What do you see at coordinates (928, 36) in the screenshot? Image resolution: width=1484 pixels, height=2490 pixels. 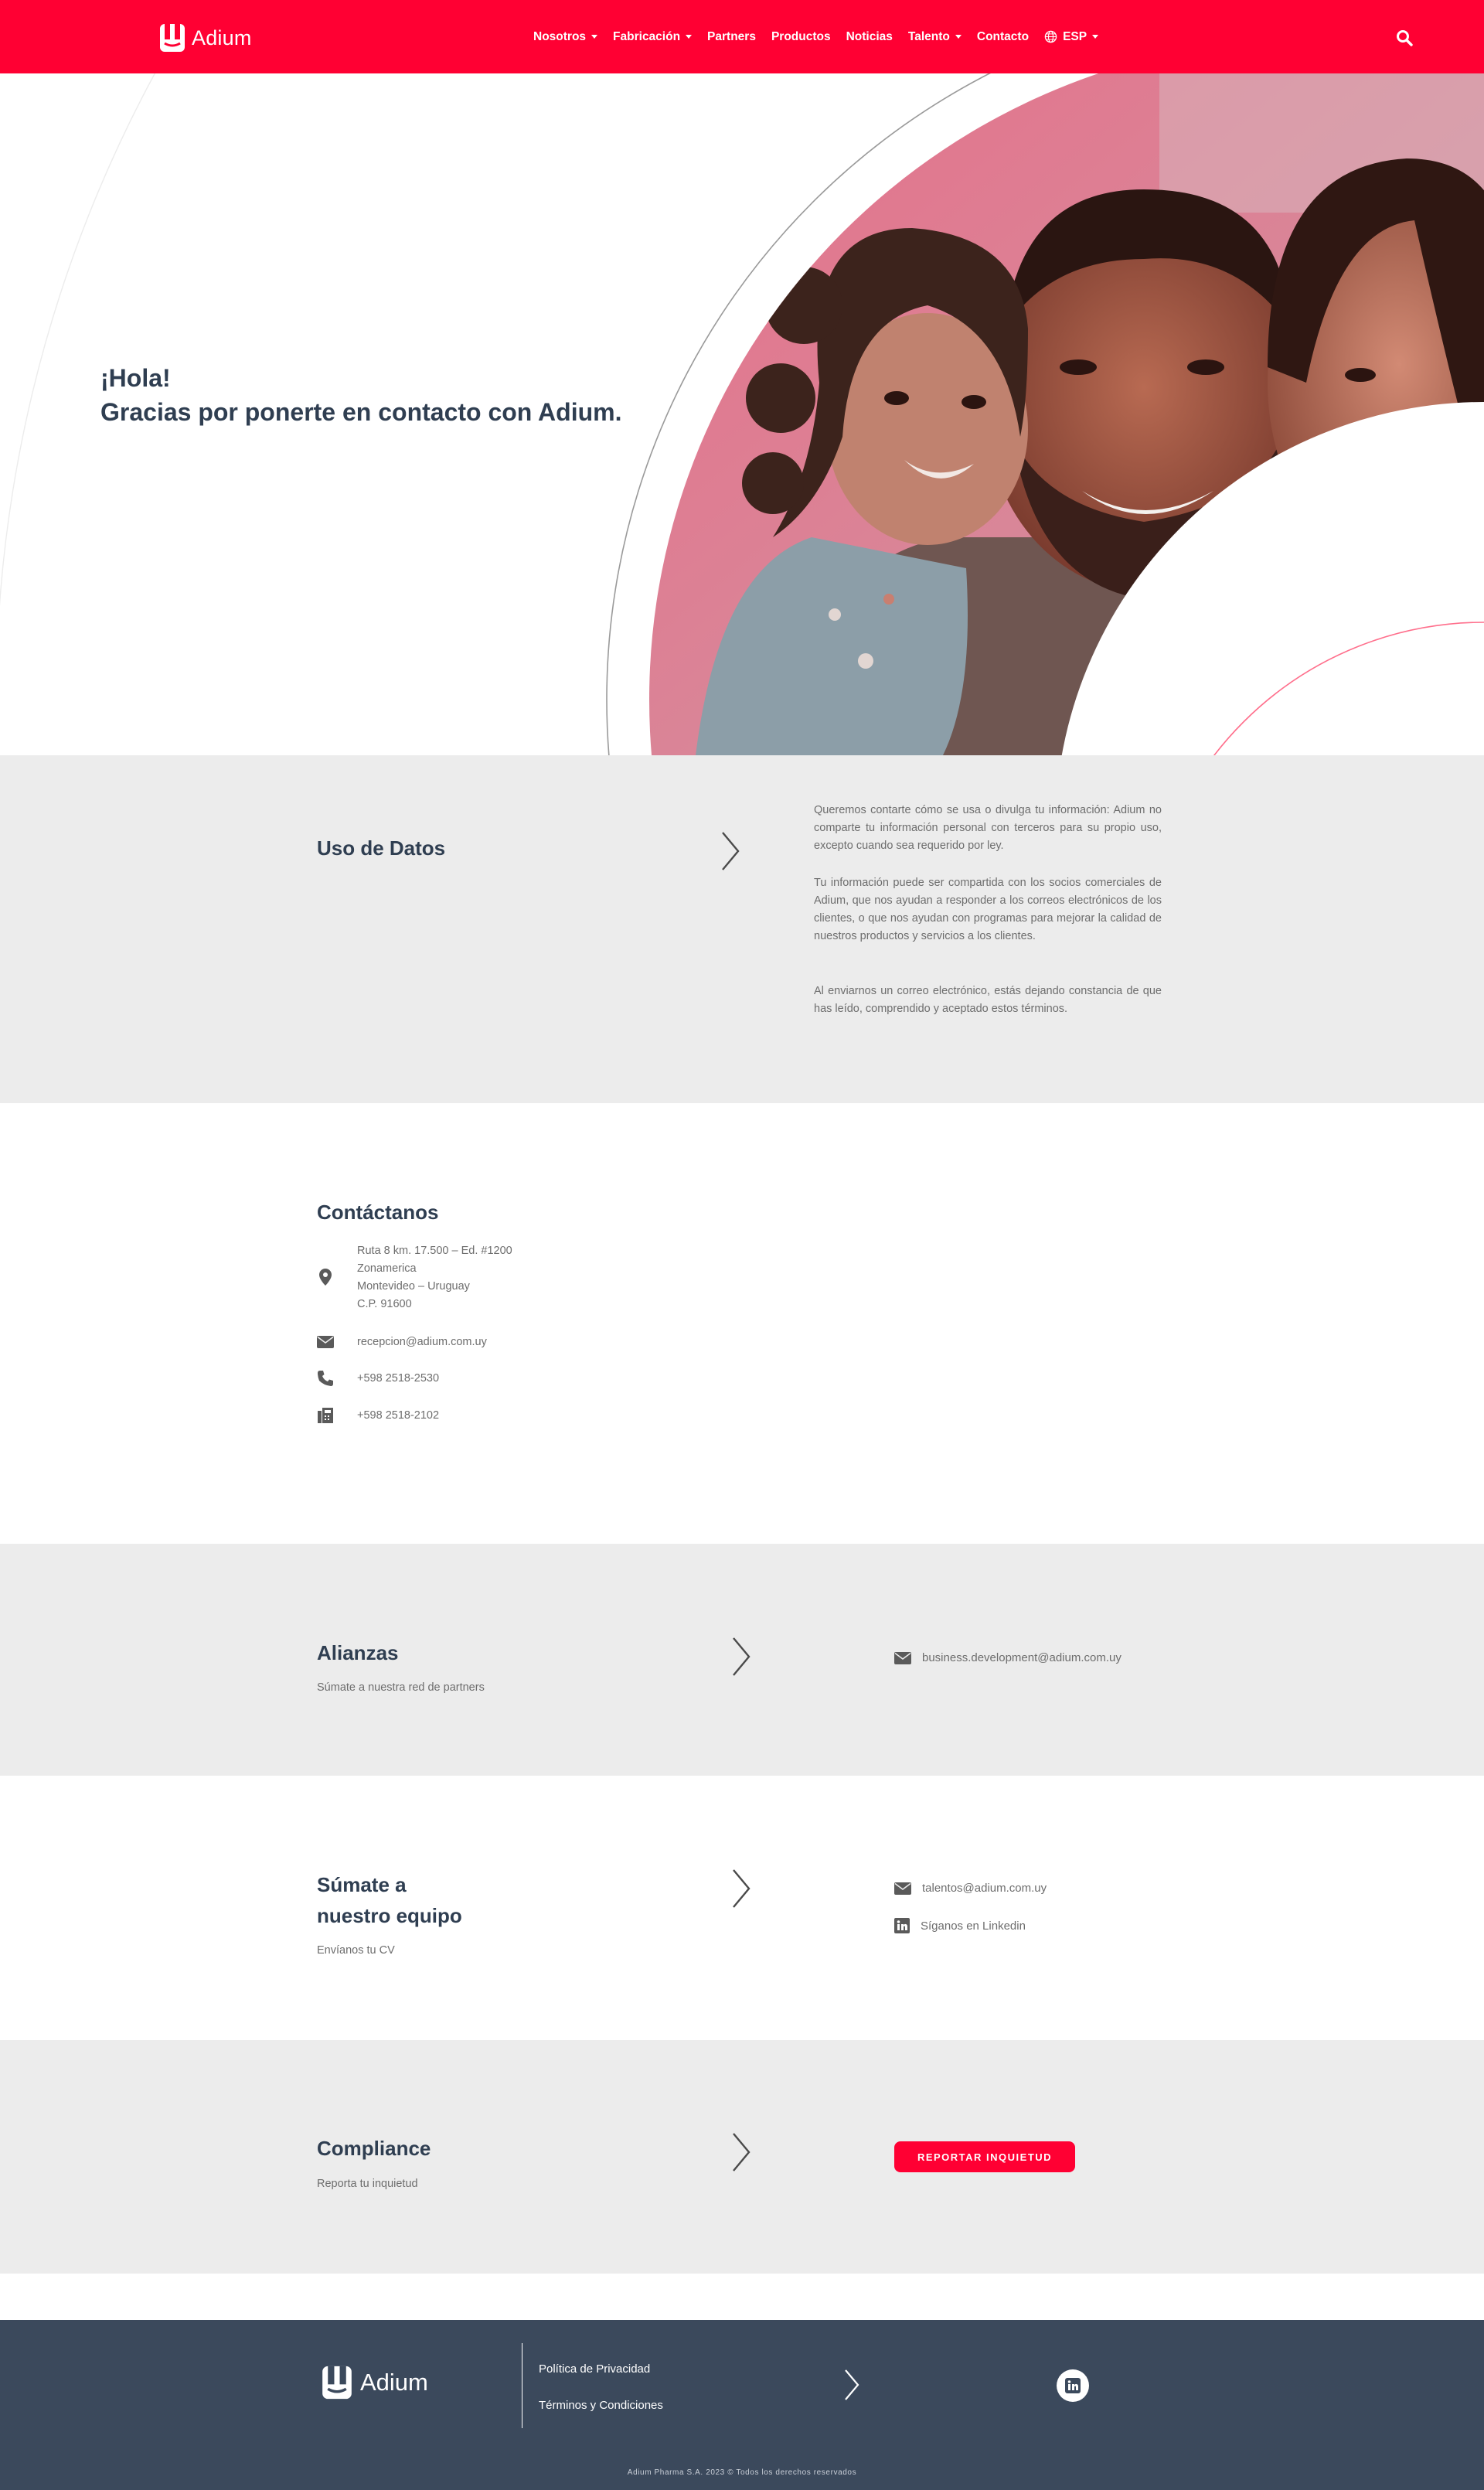 I see `nav-label: Talento` at bounding box center [928, 36].